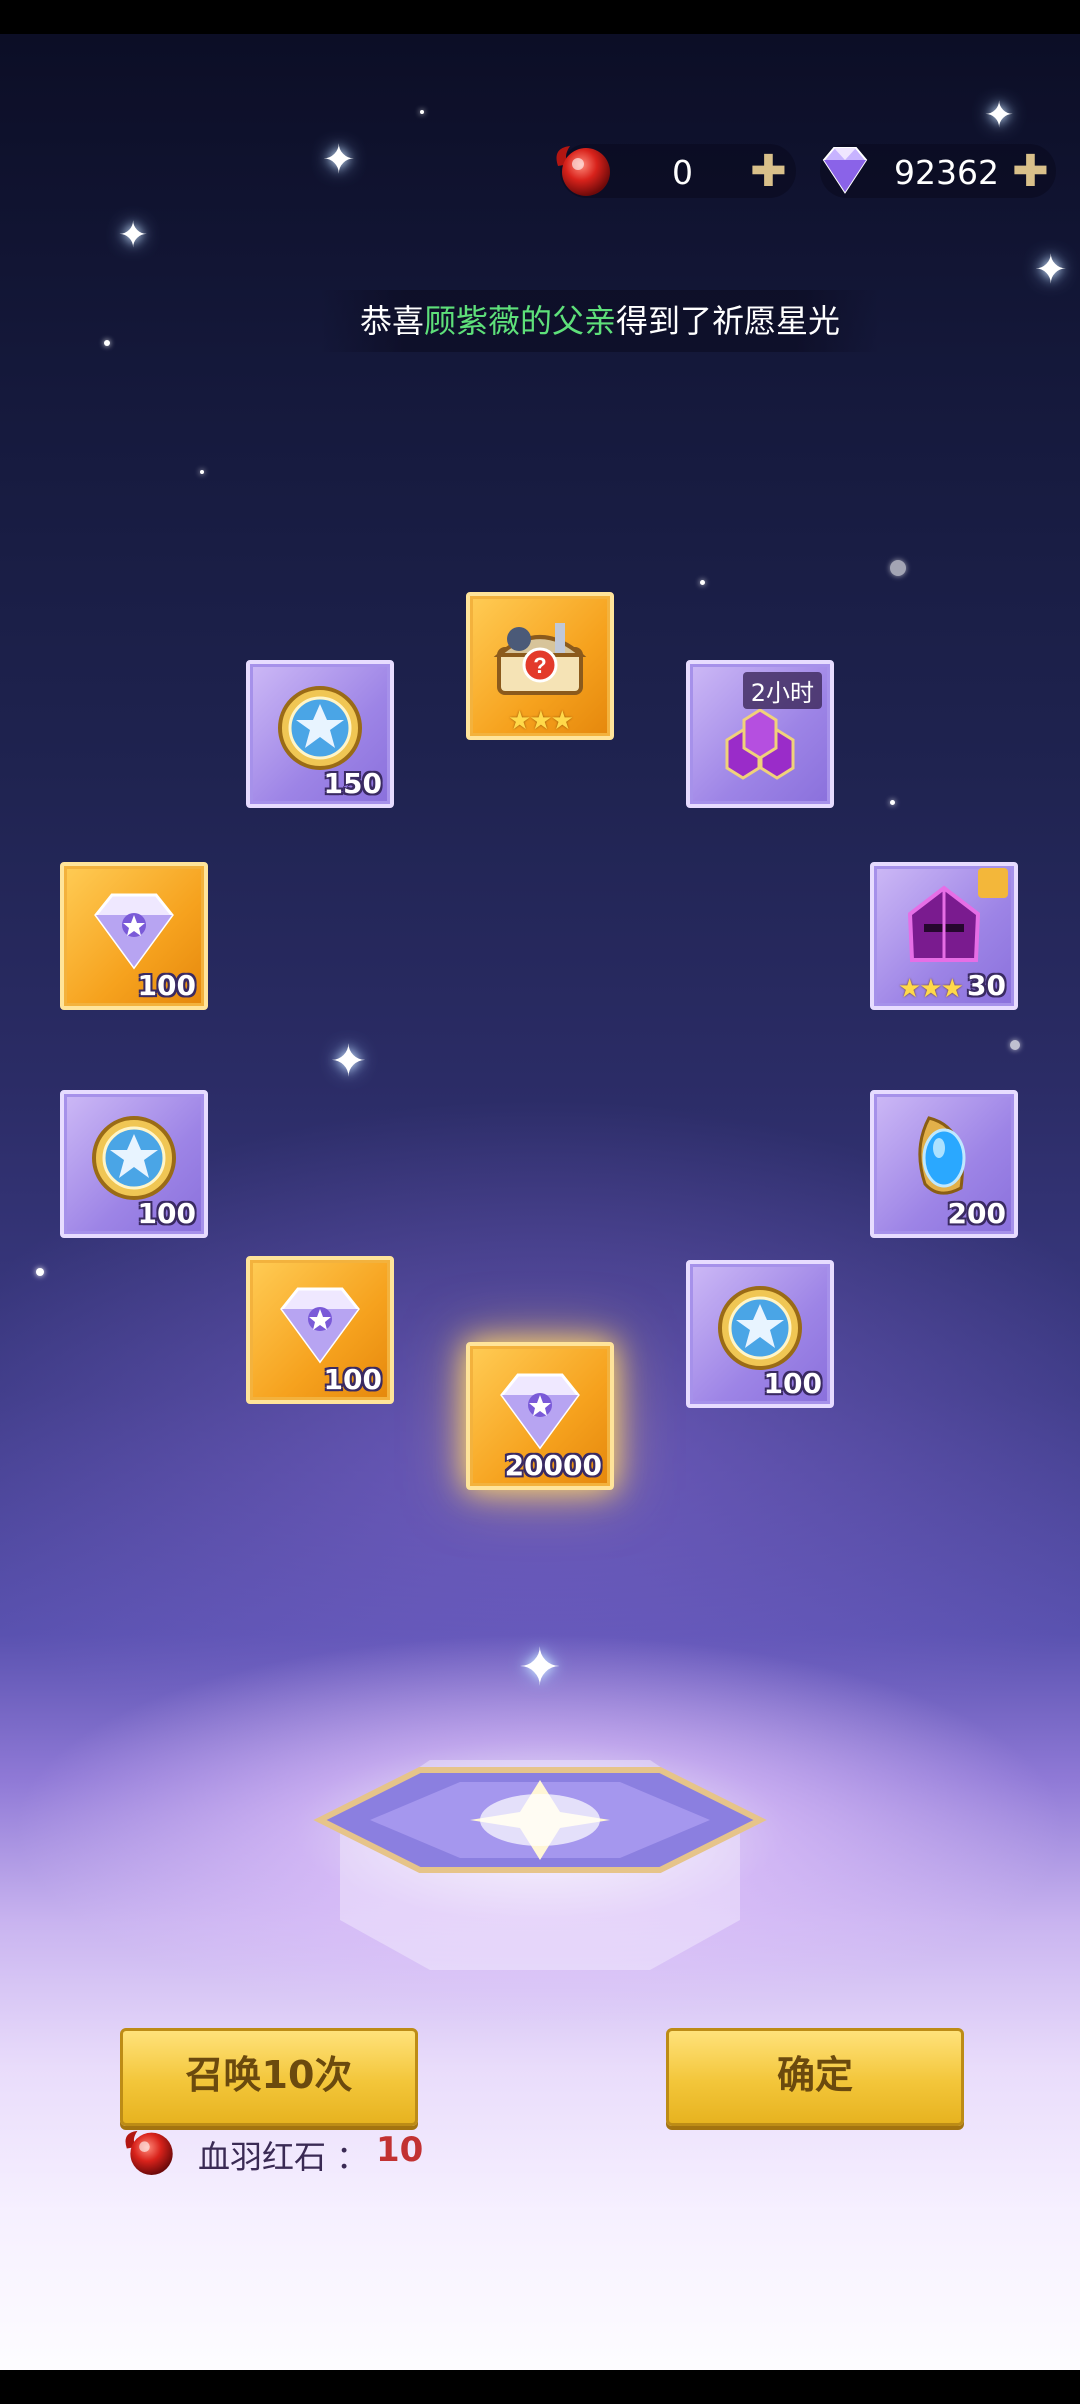  I want to click on duration-tag: 2小时, so click(782, 690).